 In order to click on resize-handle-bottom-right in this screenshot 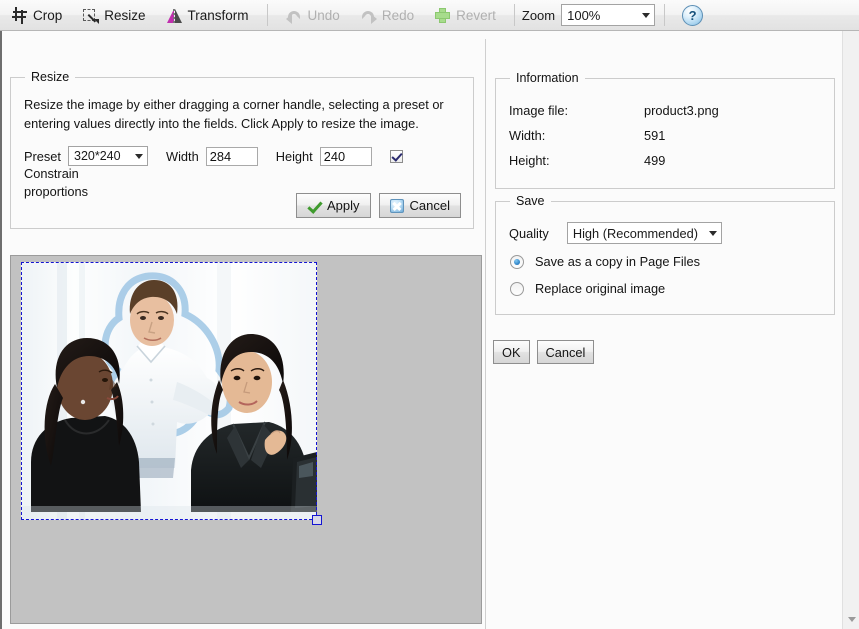, I will do `click(317, 520)`.